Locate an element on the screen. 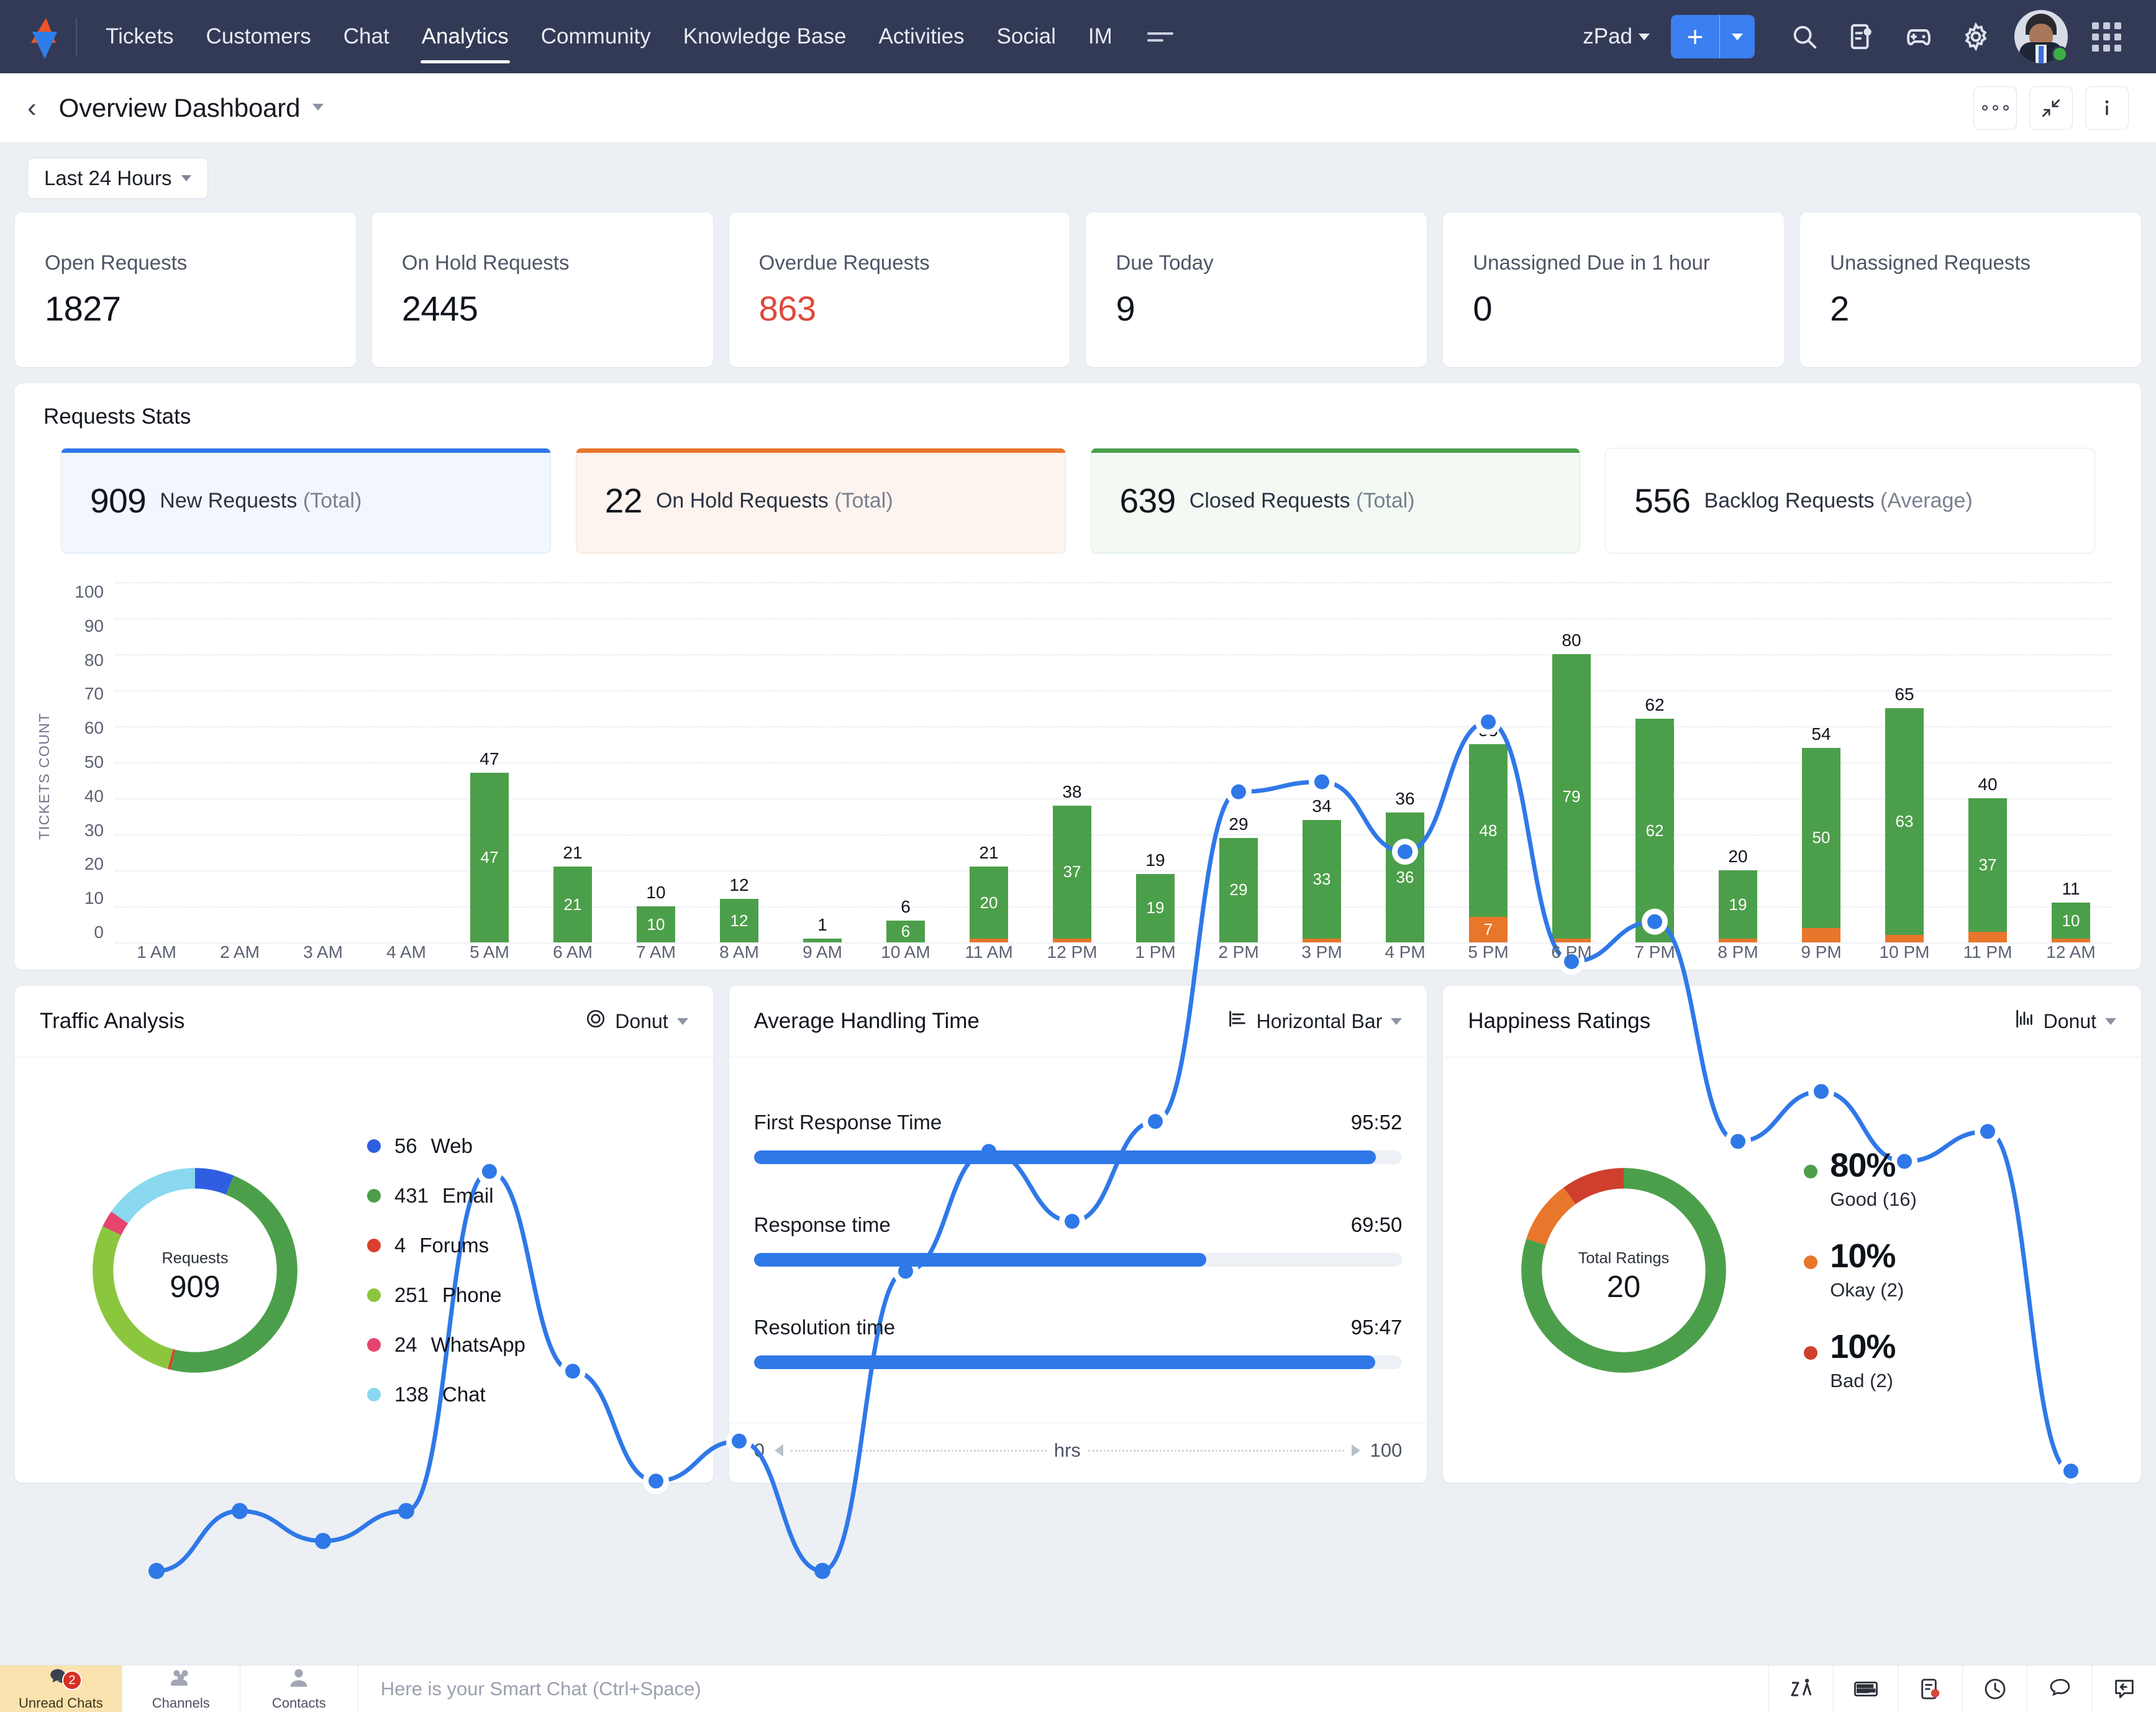 The height and width of the screenshot is (1712, 2156). x-tick: 8 PM is located at coordinates (1738, 952).